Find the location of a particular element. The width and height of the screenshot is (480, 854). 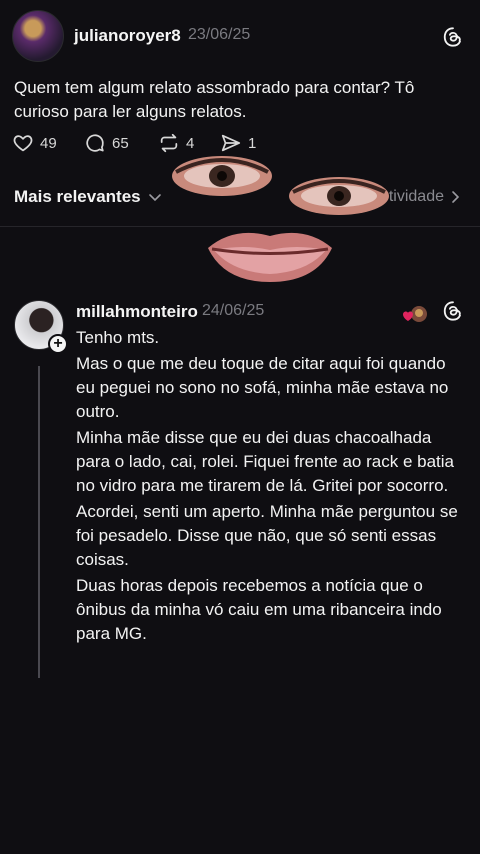

repost-icon is located at coordinates (169, 143).